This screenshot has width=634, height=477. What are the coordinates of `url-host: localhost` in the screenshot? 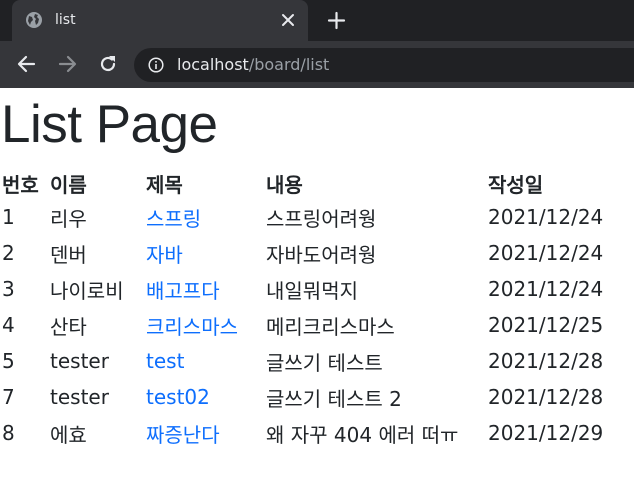 It's located at (213, 64).